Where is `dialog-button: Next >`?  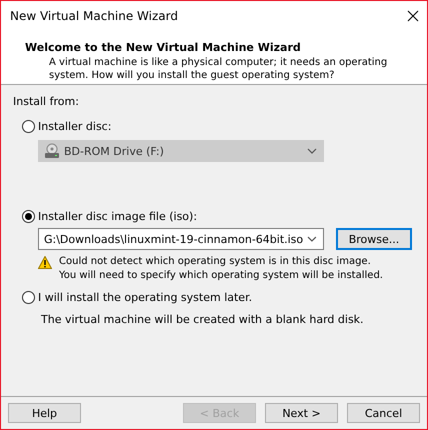 dialog-button: Next > is located at coordinates (301, 413).